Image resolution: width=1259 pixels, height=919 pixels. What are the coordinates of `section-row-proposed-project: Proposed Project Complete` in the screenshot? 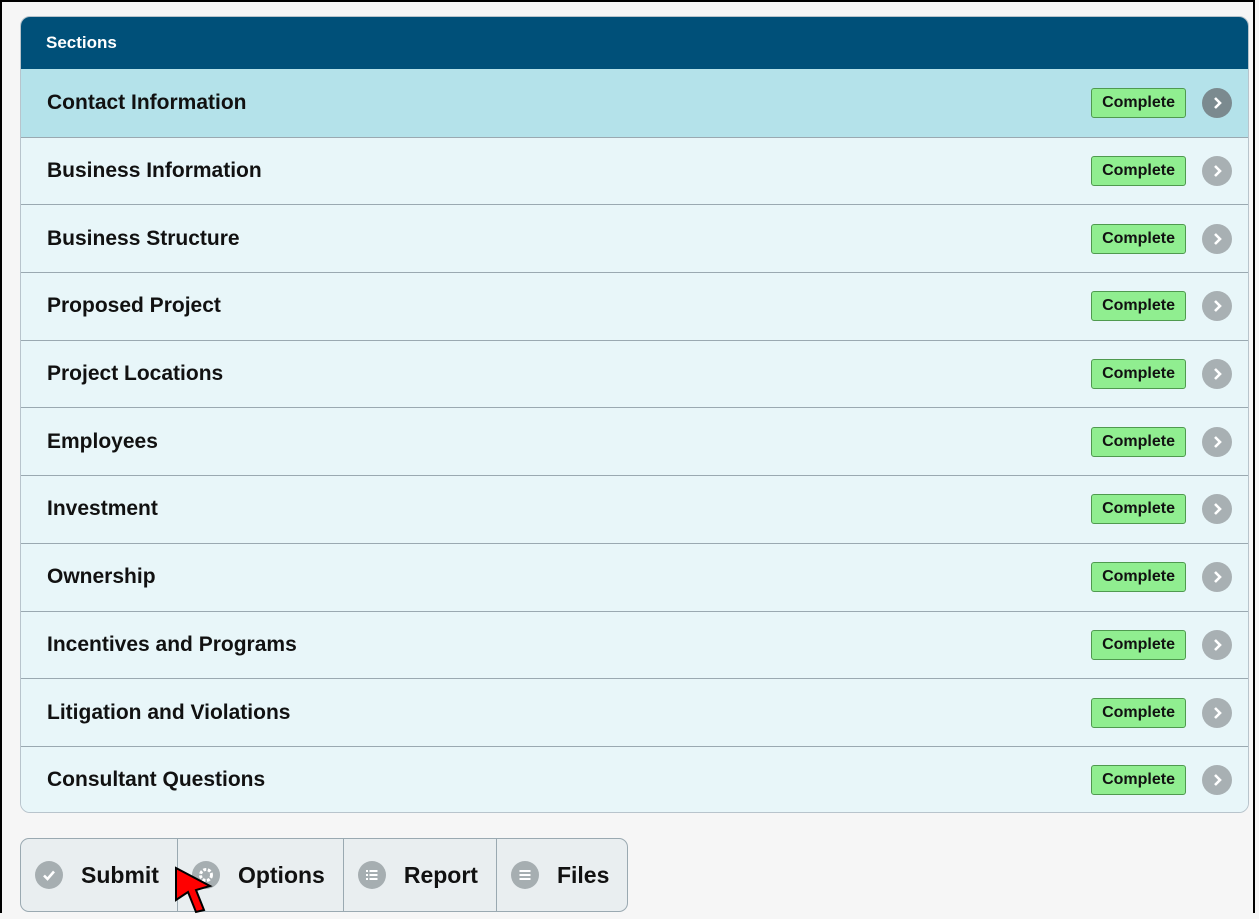 It's located at (634, 306).